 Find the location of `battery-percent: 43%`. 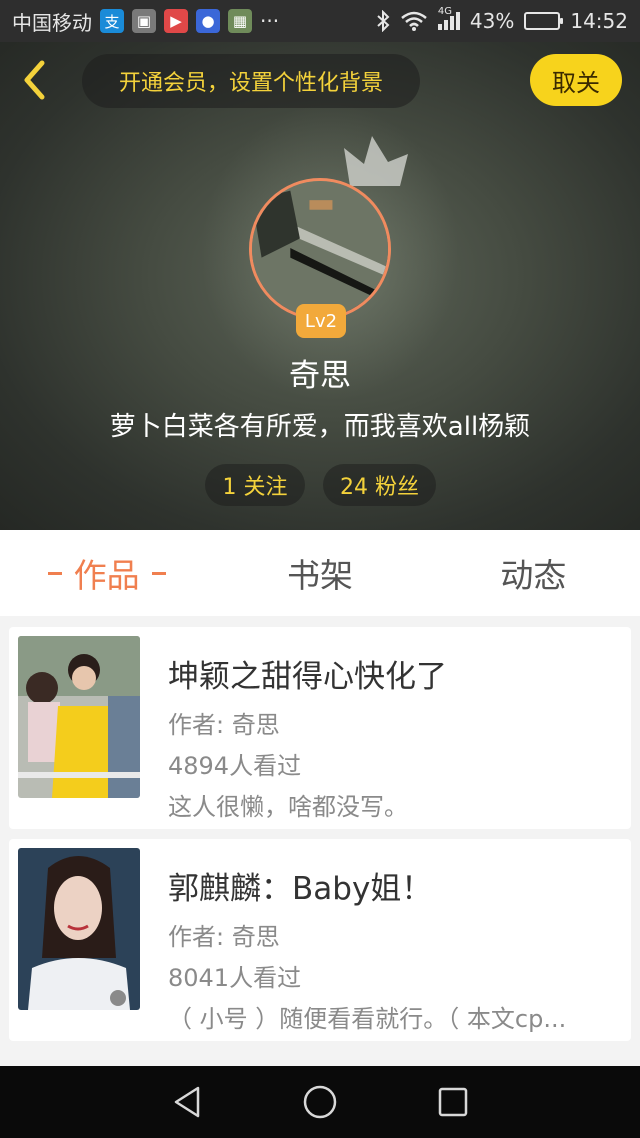

battery-percent: 43% is located at coordinates (492, 21).